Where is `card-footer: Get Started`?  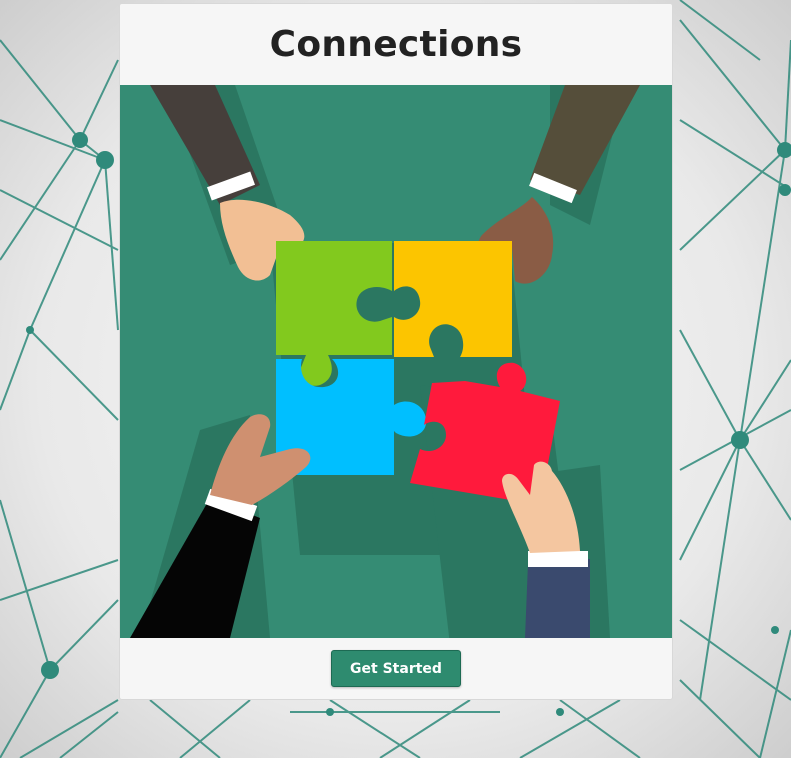
card-footer: Get Started is located at coordinates (396, 668).